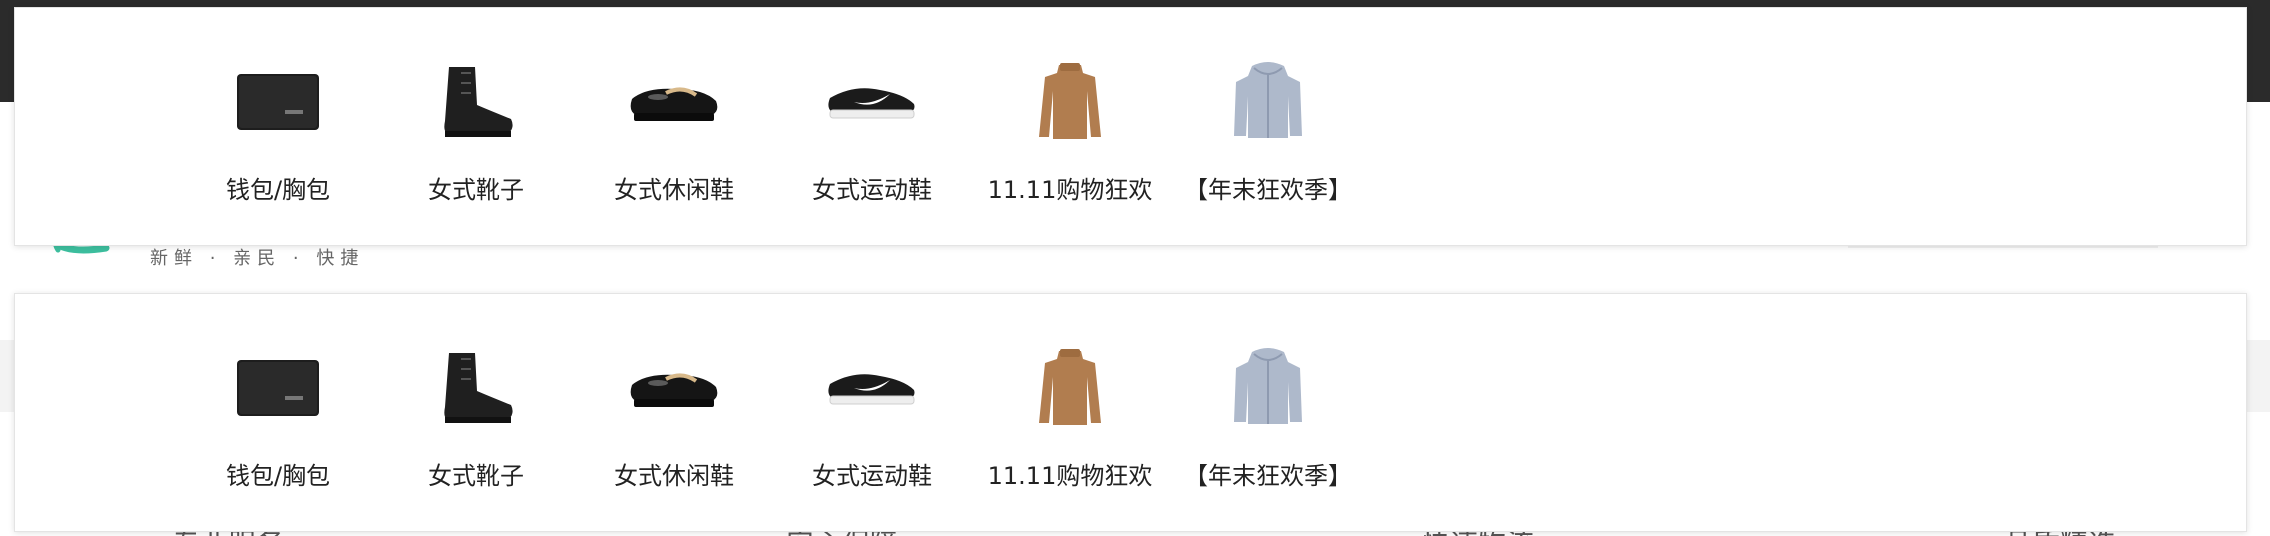 This screenshot has height=536, width=2270. I want to click on site-tagline: 新鲜 · 亲民 · 快捷, so click(257, 258).